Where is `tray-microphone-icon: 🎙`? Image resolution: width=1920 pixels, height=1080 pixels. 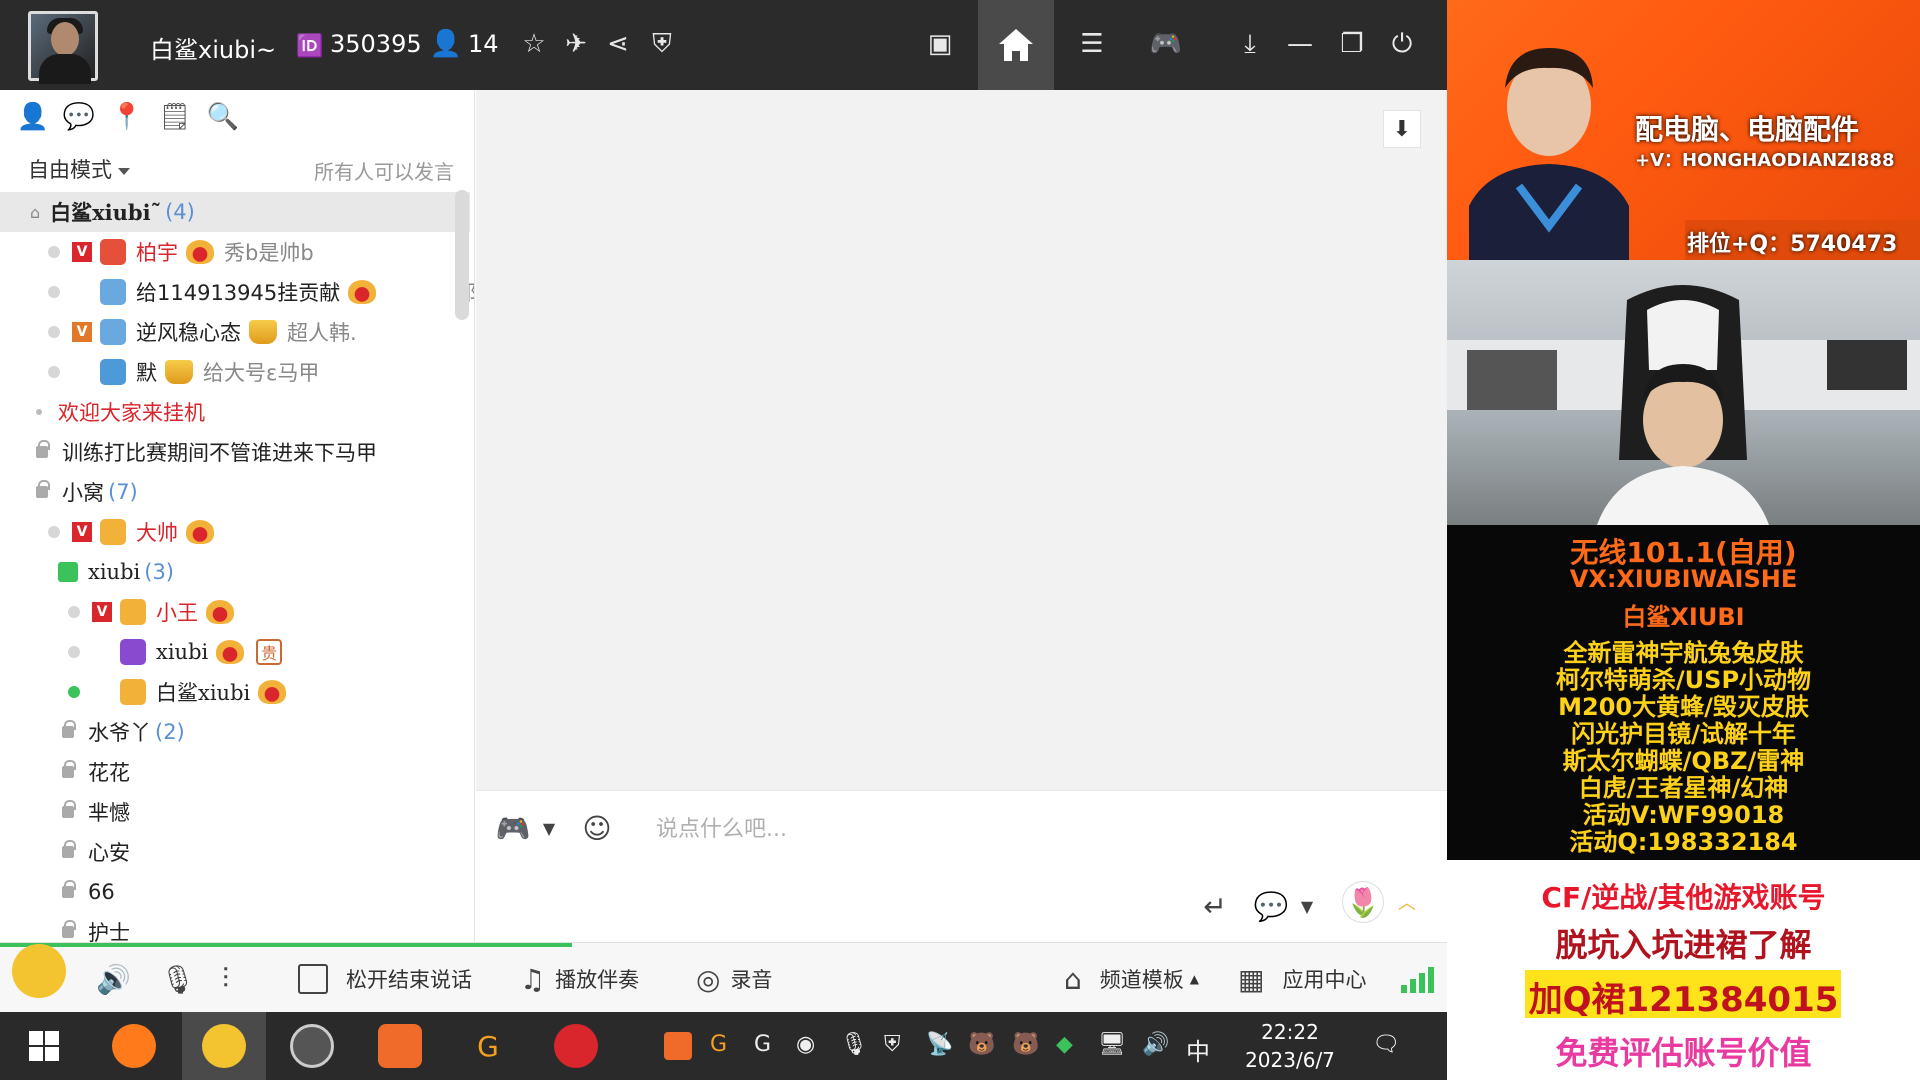 tray-microphone-icon: 🎙 is located at coordinates (854, 1044).